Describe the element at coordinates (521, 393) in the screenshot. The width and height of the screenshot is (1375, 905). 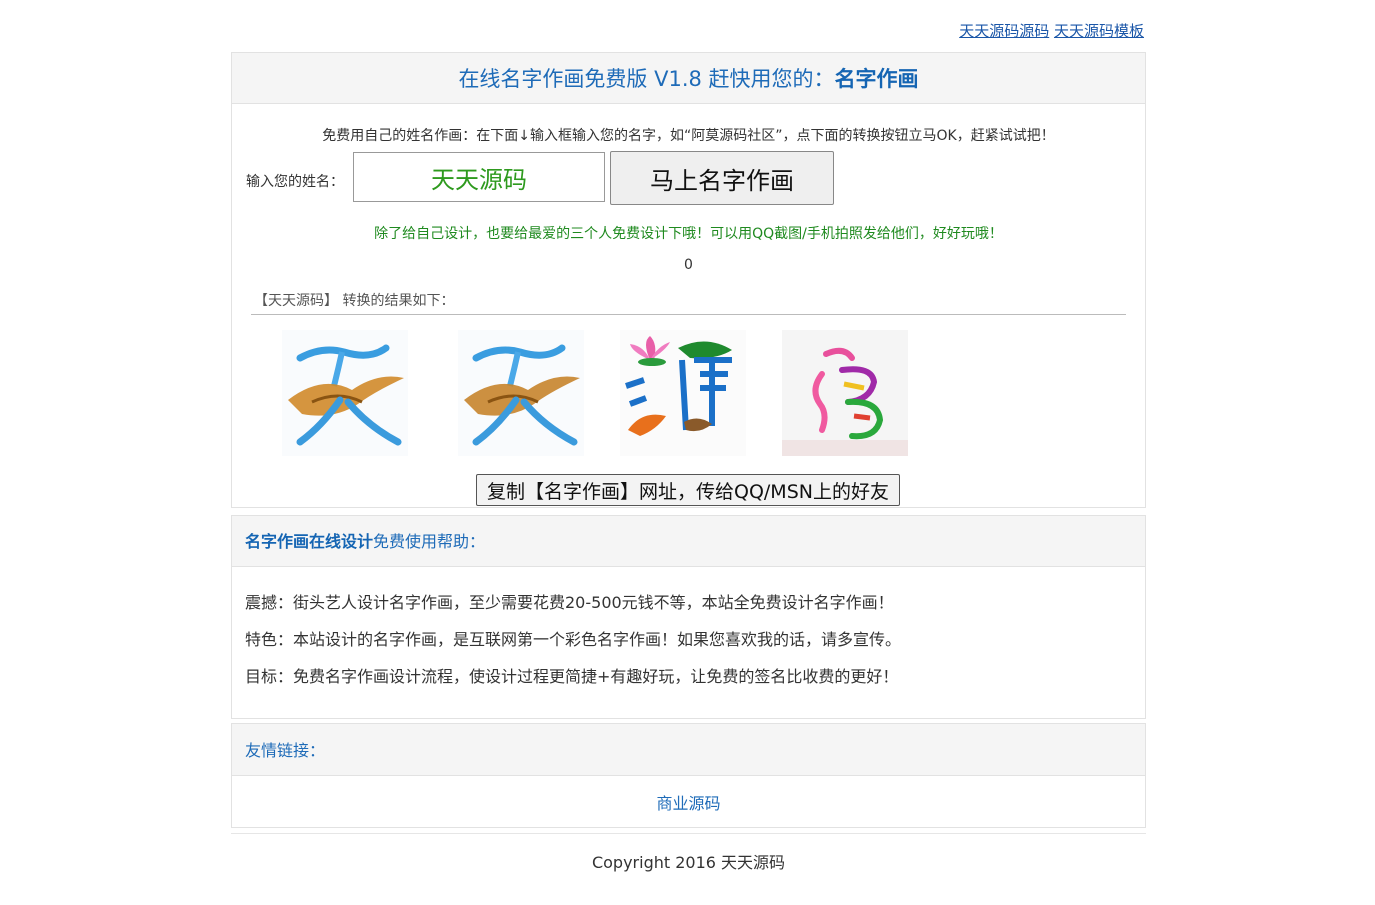
I see `art-tile-2: 天` at that location.